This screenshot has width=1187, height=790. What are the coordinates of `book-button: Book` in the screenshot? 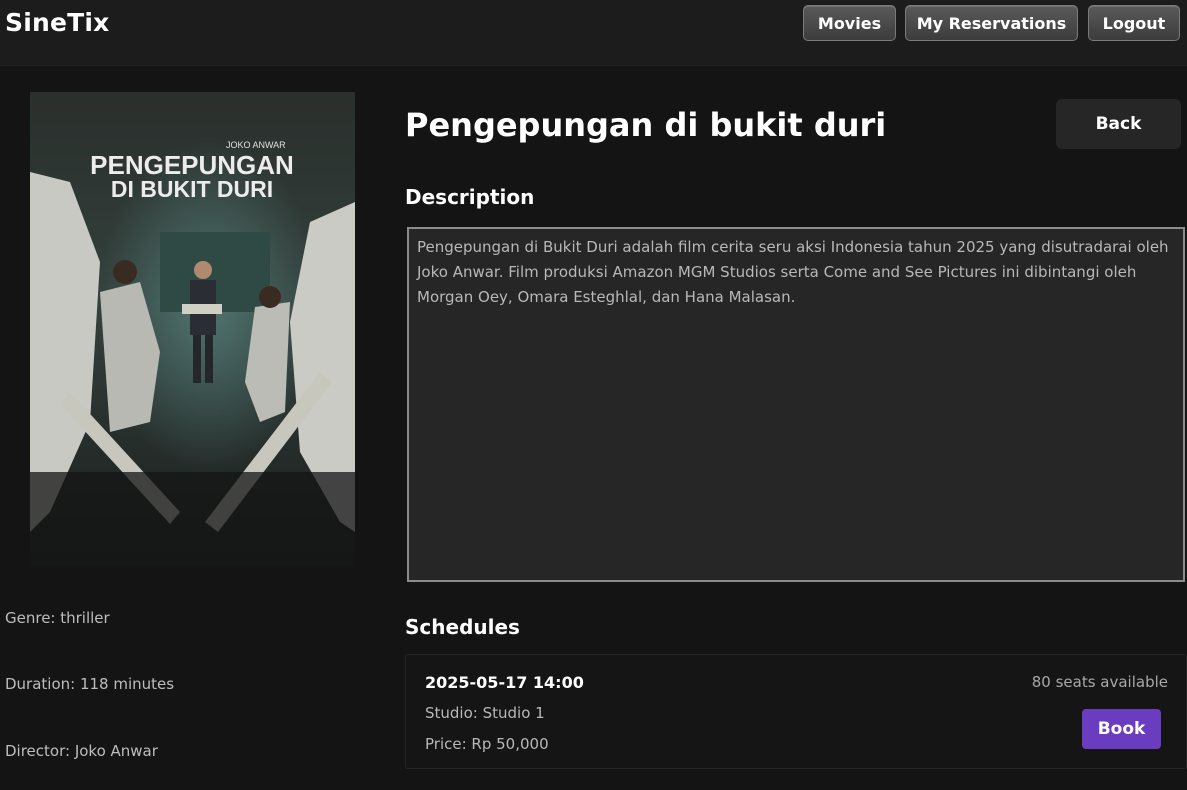 It's located at (1121, 729).